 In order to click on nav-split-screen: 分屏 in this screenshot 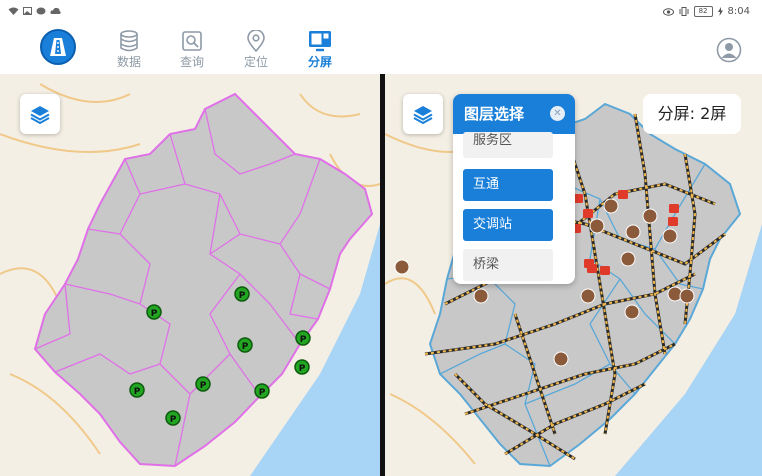, I will do `click(320, 50)`.